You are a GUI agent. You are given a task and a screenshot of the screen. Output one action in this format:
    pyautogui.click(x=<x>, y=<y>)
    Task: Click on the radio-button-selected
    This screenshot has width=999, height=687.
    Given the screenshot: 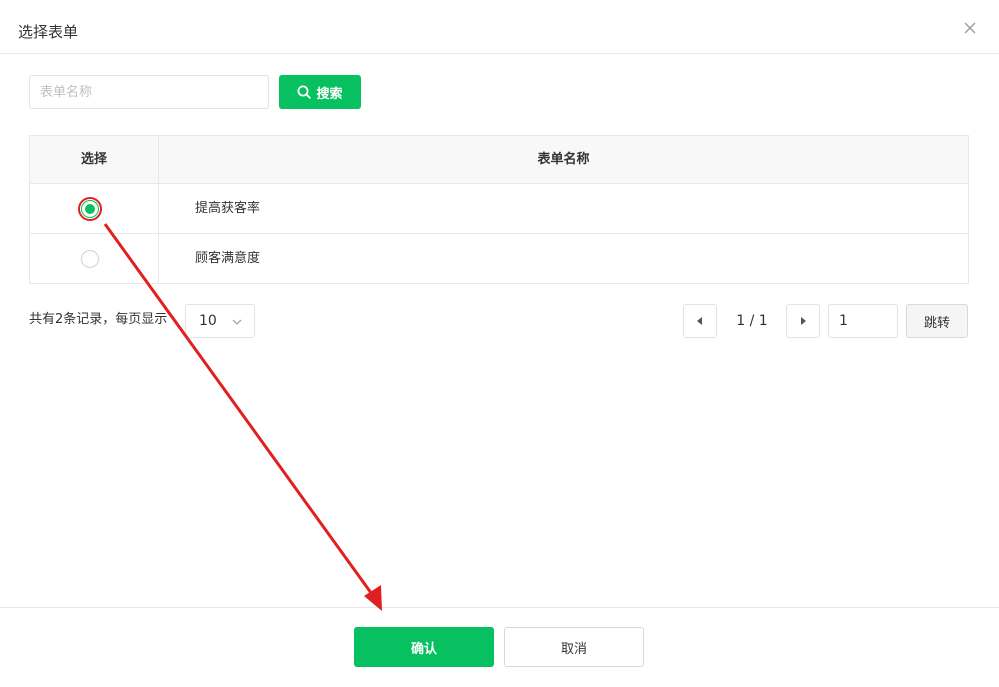 What is the action you would take?
    pyautogui.click(x=90, y=209)
    